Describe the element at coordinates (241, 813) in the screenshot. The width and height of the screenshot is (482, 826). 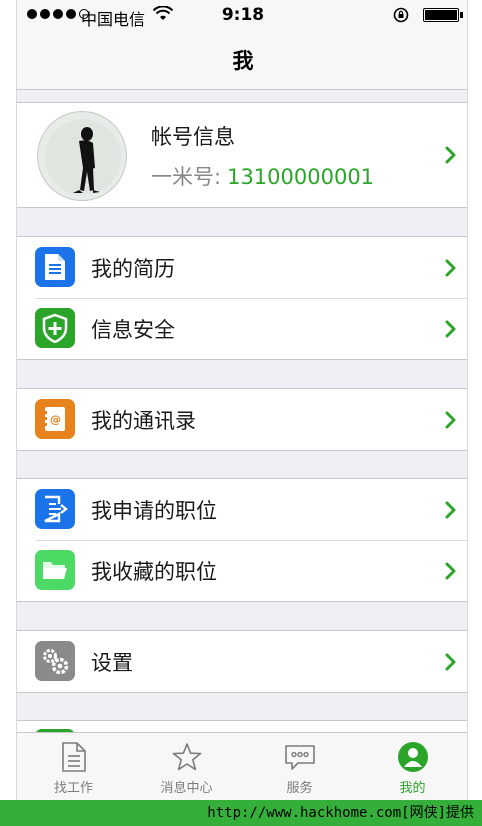
I see `watermark: http://www.hackhome.com[网侠]提供` at that location.